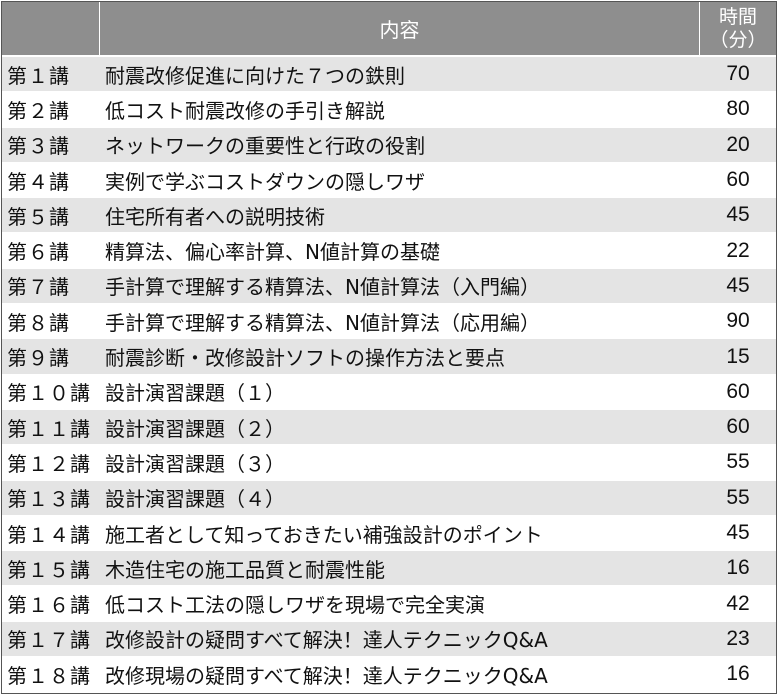  I want to click on table-row: 第７講 手計算で理解する精算法、N値計算法（入門編） 45, so click(389, 285).